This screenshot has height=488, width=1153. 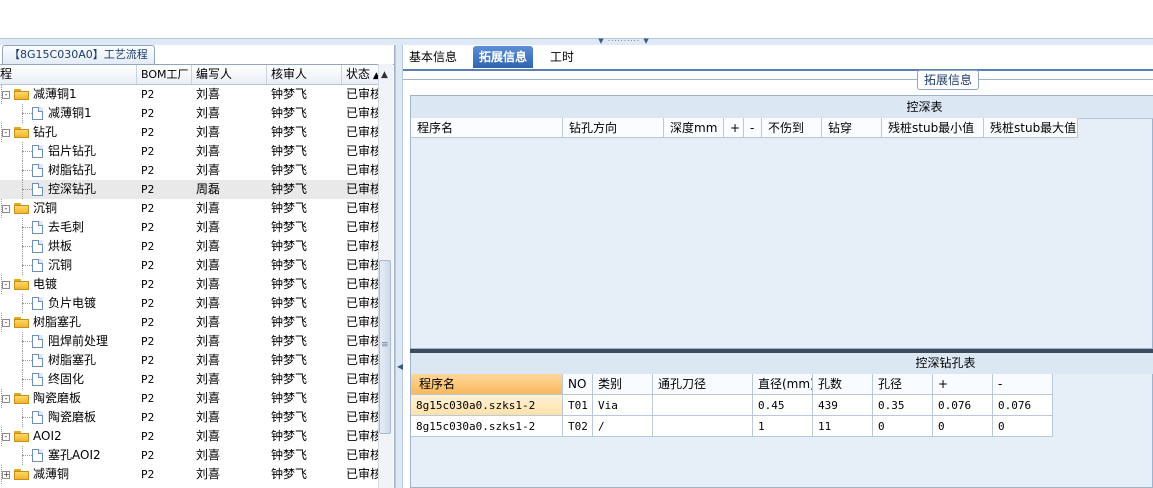 What do you see at coordinates (189, 208) in the screenshot?
I see `tree-folder-row: - 沉铜 P2 刘喜 钟梦飞 已审核` at bounding box center [189, 208].